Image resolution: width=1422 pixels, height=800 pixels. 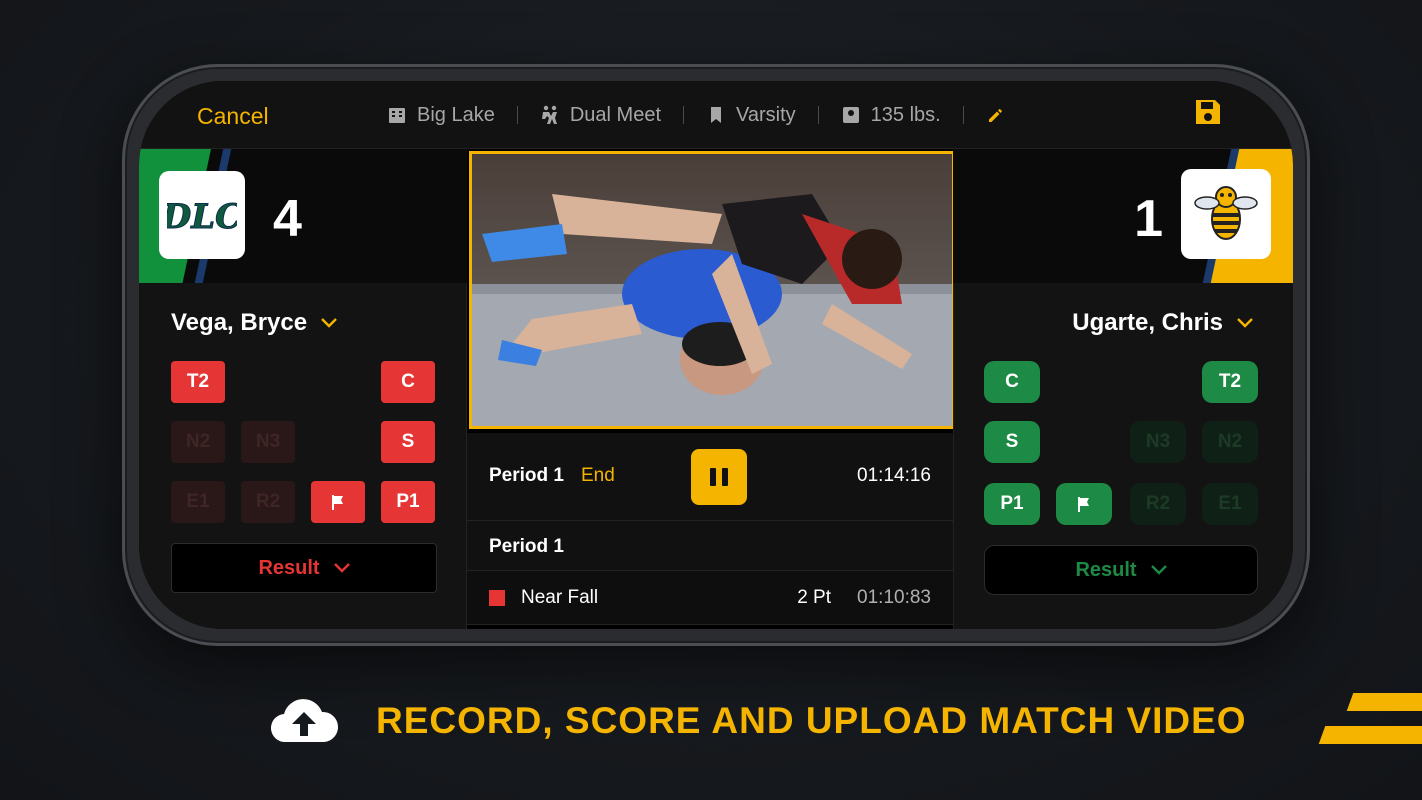 What do you see at coordinates (198, 382) in the screenshot?
I see `left-takedown-button: T2` at bounding box center [198, 382].